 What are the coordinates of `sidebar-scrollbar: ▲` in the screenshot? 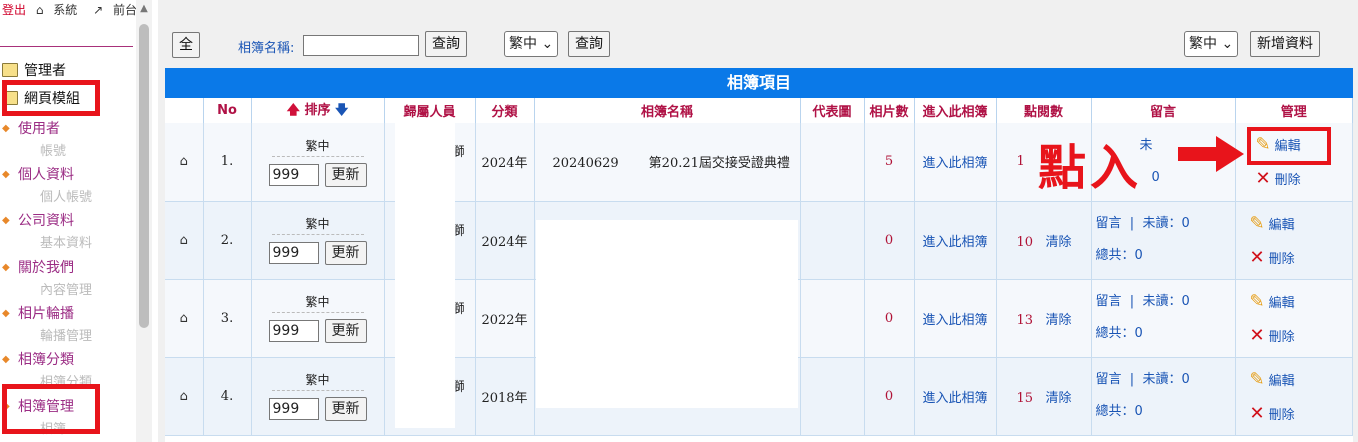 It's located at (144, 221).